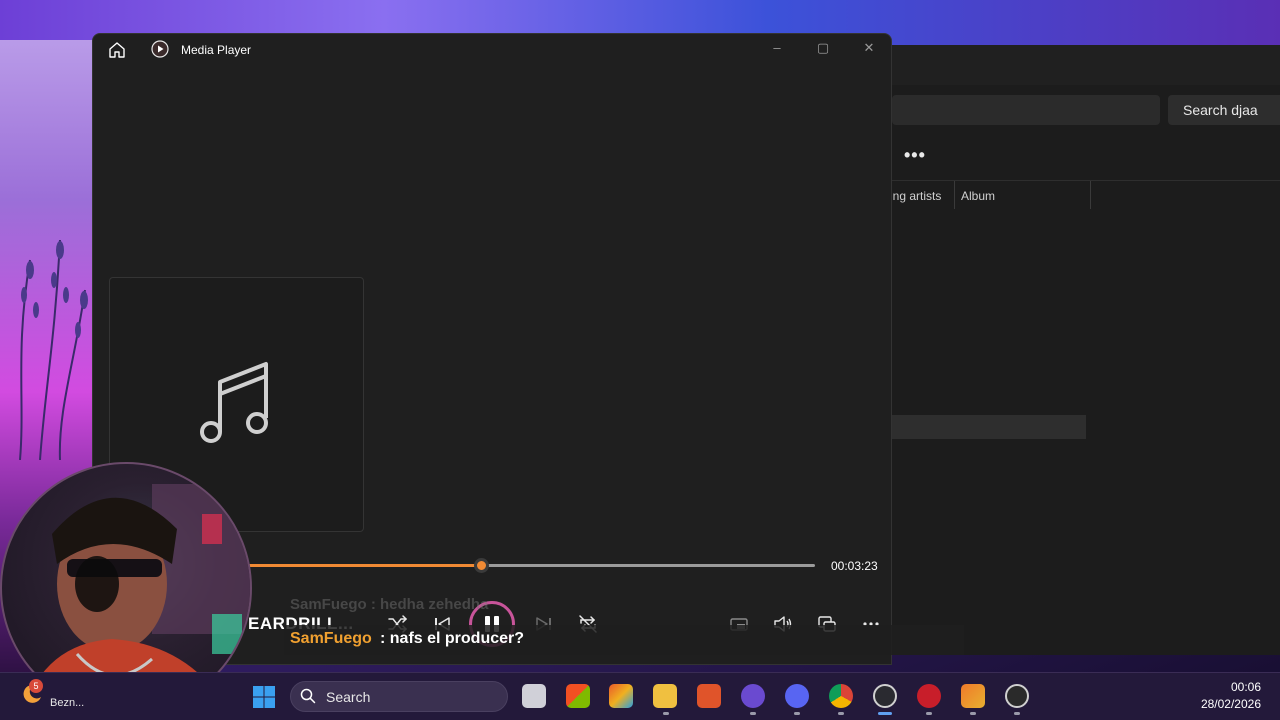 The width and height of the screenshot is (1280, 720). I want to click on discord-icon, so click(797, 696).